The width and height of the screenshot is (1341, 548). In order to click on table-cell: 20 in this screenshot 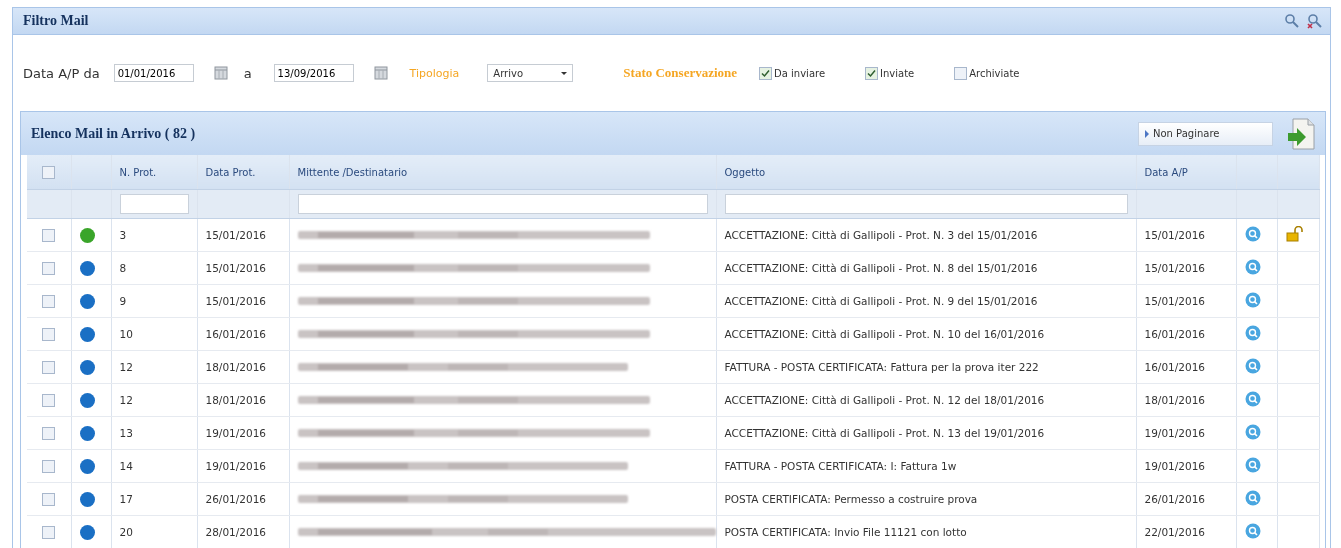, I will do `click(126, 532)`.